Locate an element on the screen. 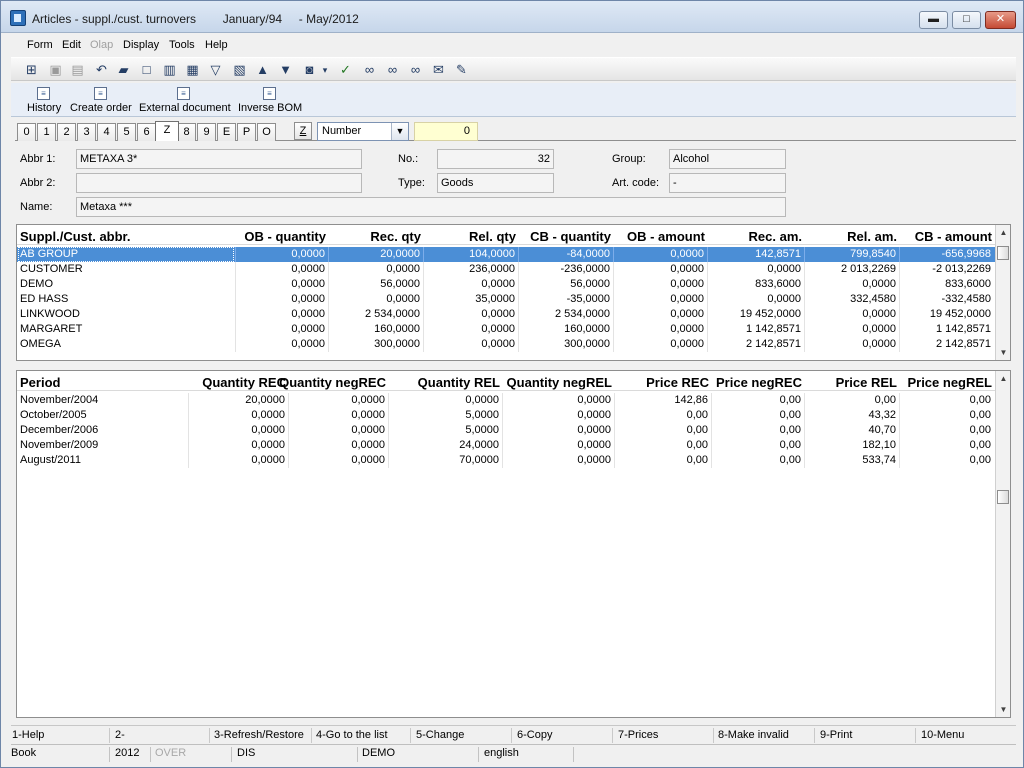 The image size is (1024, 768). top_grid-header-4: CB - quantity is located at coordinates (570, 236).